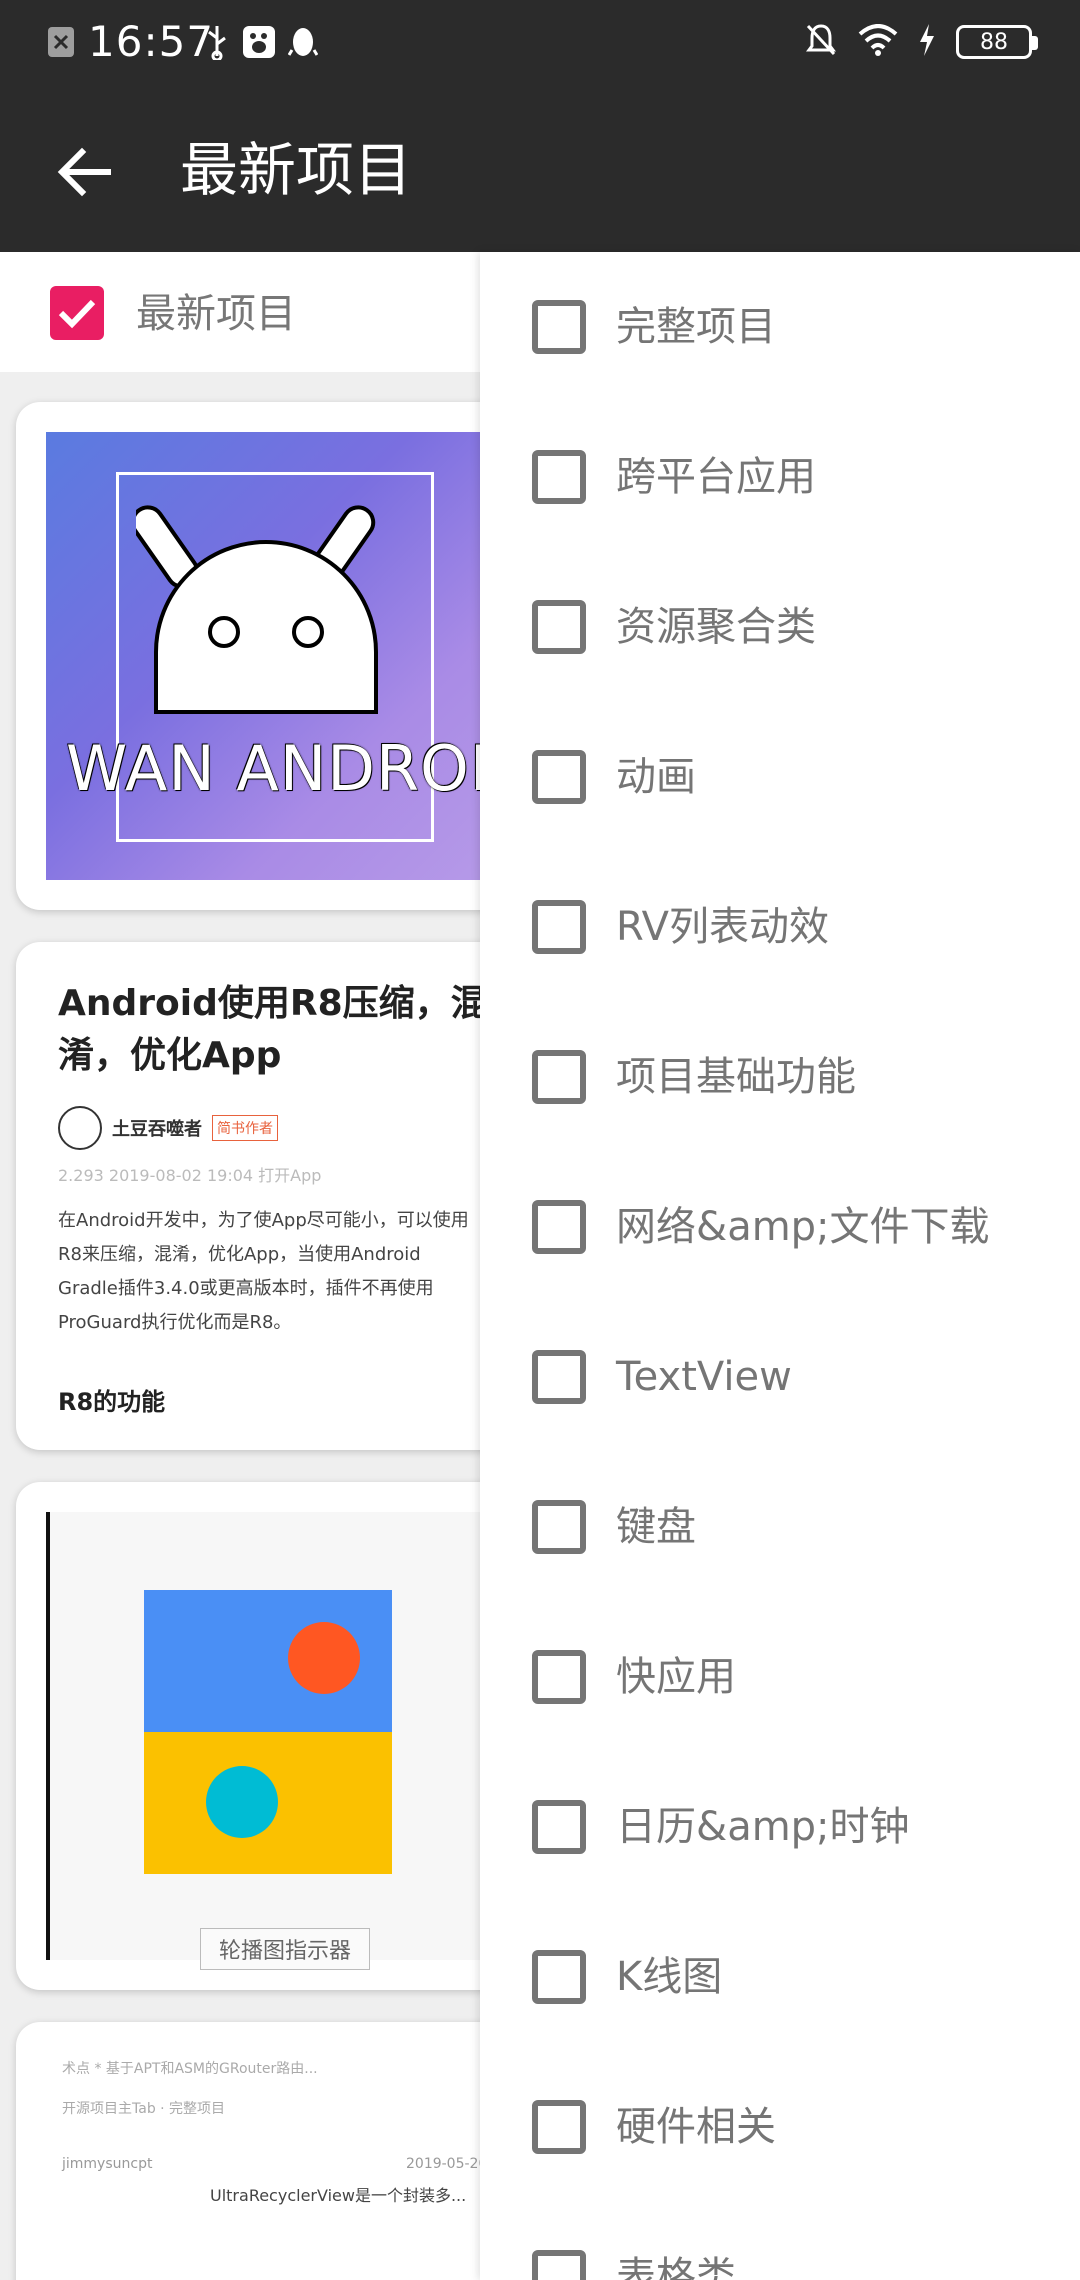 The image size is (1080, 2280). Describe the element at coordinates (107, 2164) in the screenshot. I see `mini-user: jimmysuncpt` at that location.